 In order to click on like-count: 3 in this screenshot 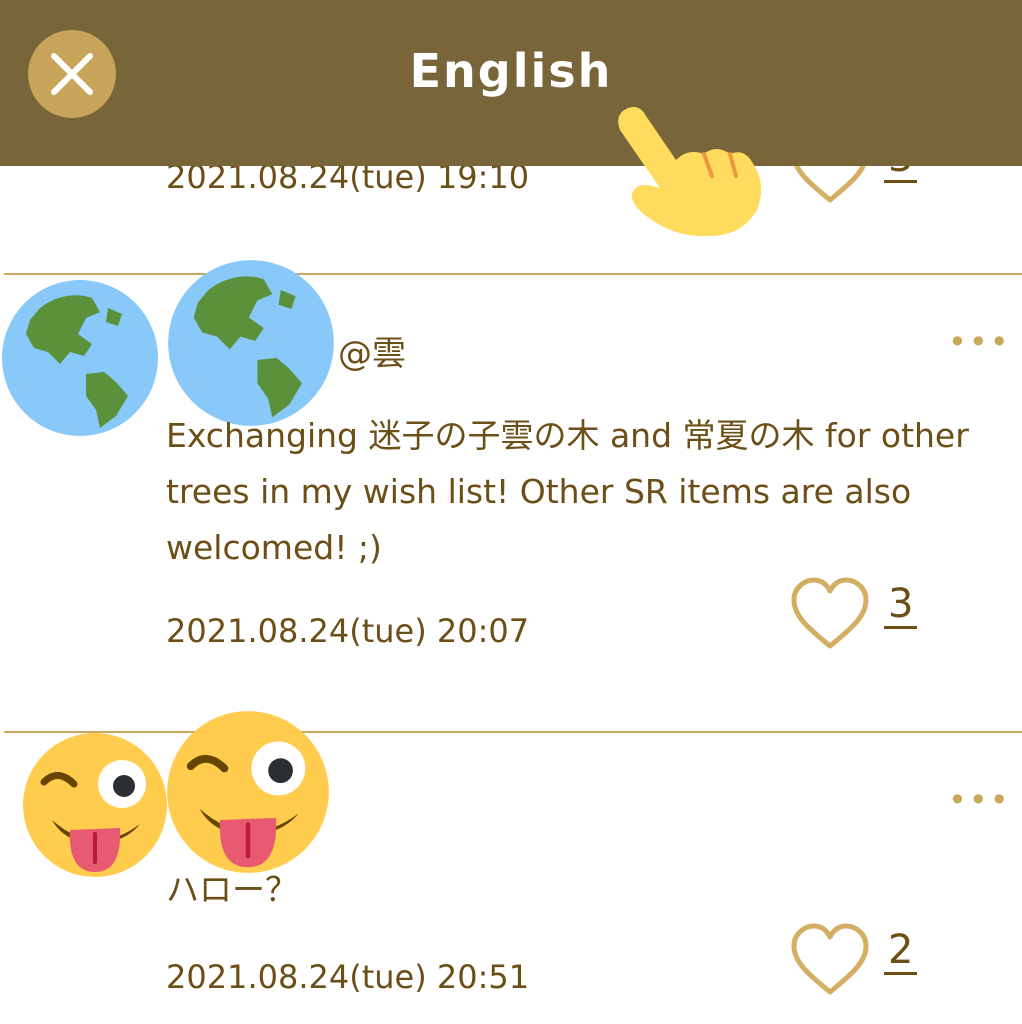, I will do `click(901, 605)`.